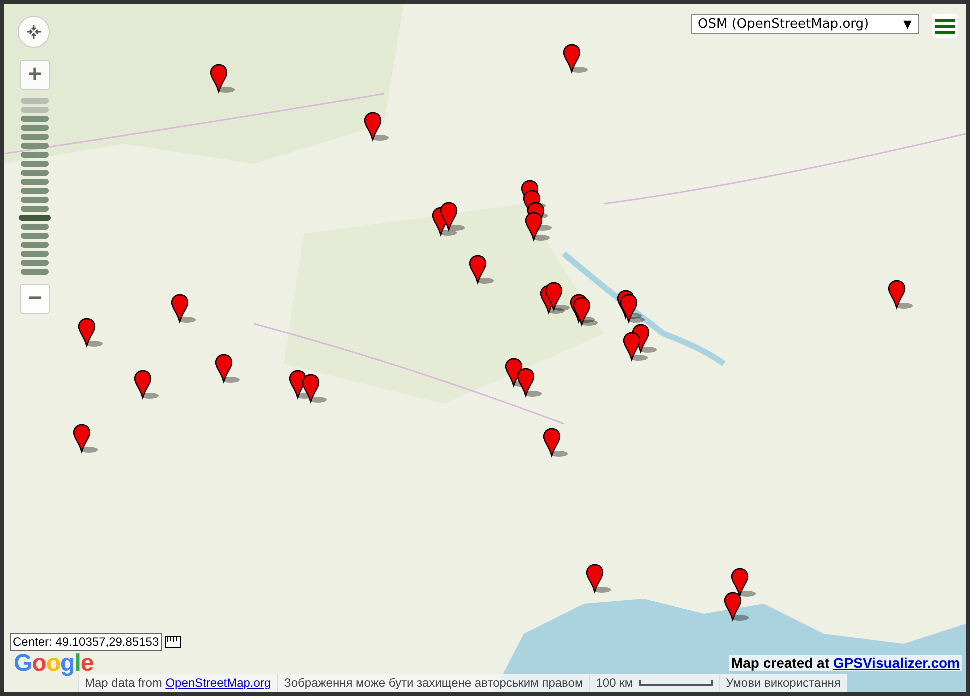 The width and height of the screenshot is (970, 696). Describe the element at coordinates (615, 683) in the screenshot. I see `scale-label: 100 км` at that location.